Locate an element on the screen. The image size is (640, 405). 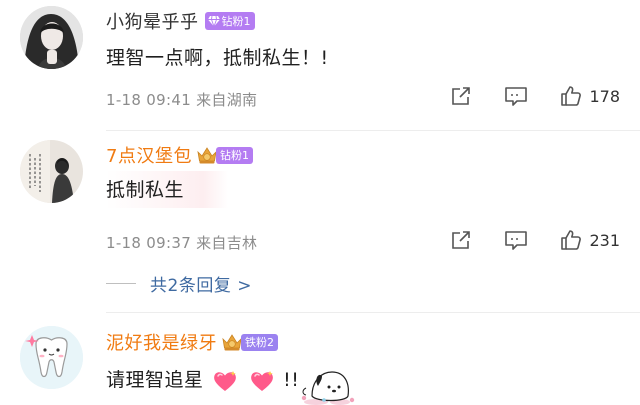
comment-time: 1-18 09:37 is located at coordinates (149, 243).